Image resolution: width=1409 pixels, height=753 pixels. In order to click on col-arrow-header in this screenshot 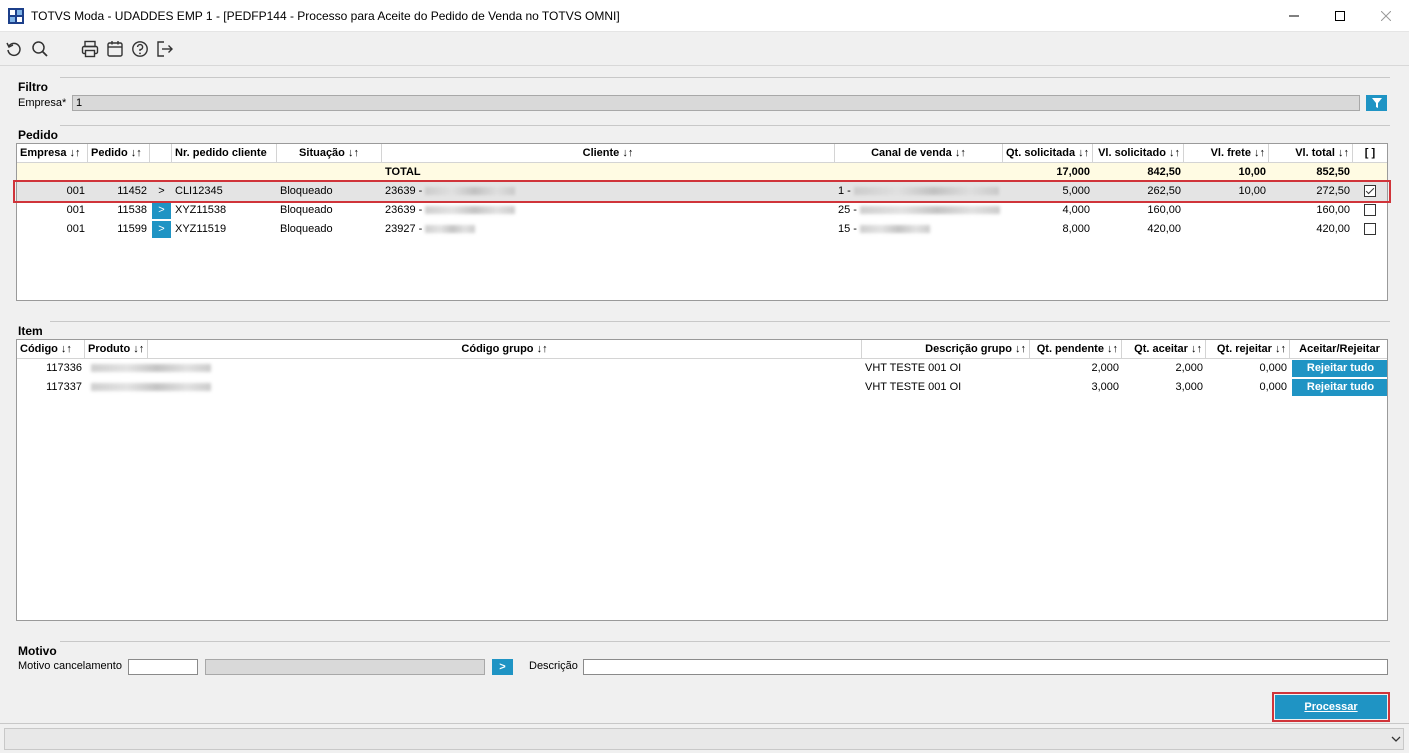, I will do `click(161, 153)`.